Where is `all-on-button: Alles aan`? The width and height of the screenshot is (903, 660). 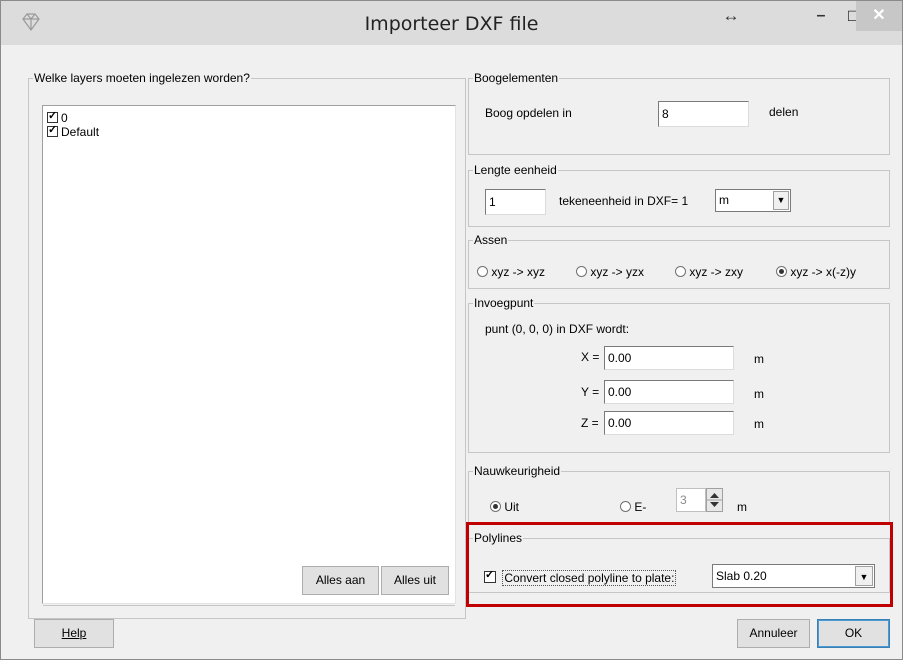
all-on-button: Alles aan is located at coordinates (340, 580).